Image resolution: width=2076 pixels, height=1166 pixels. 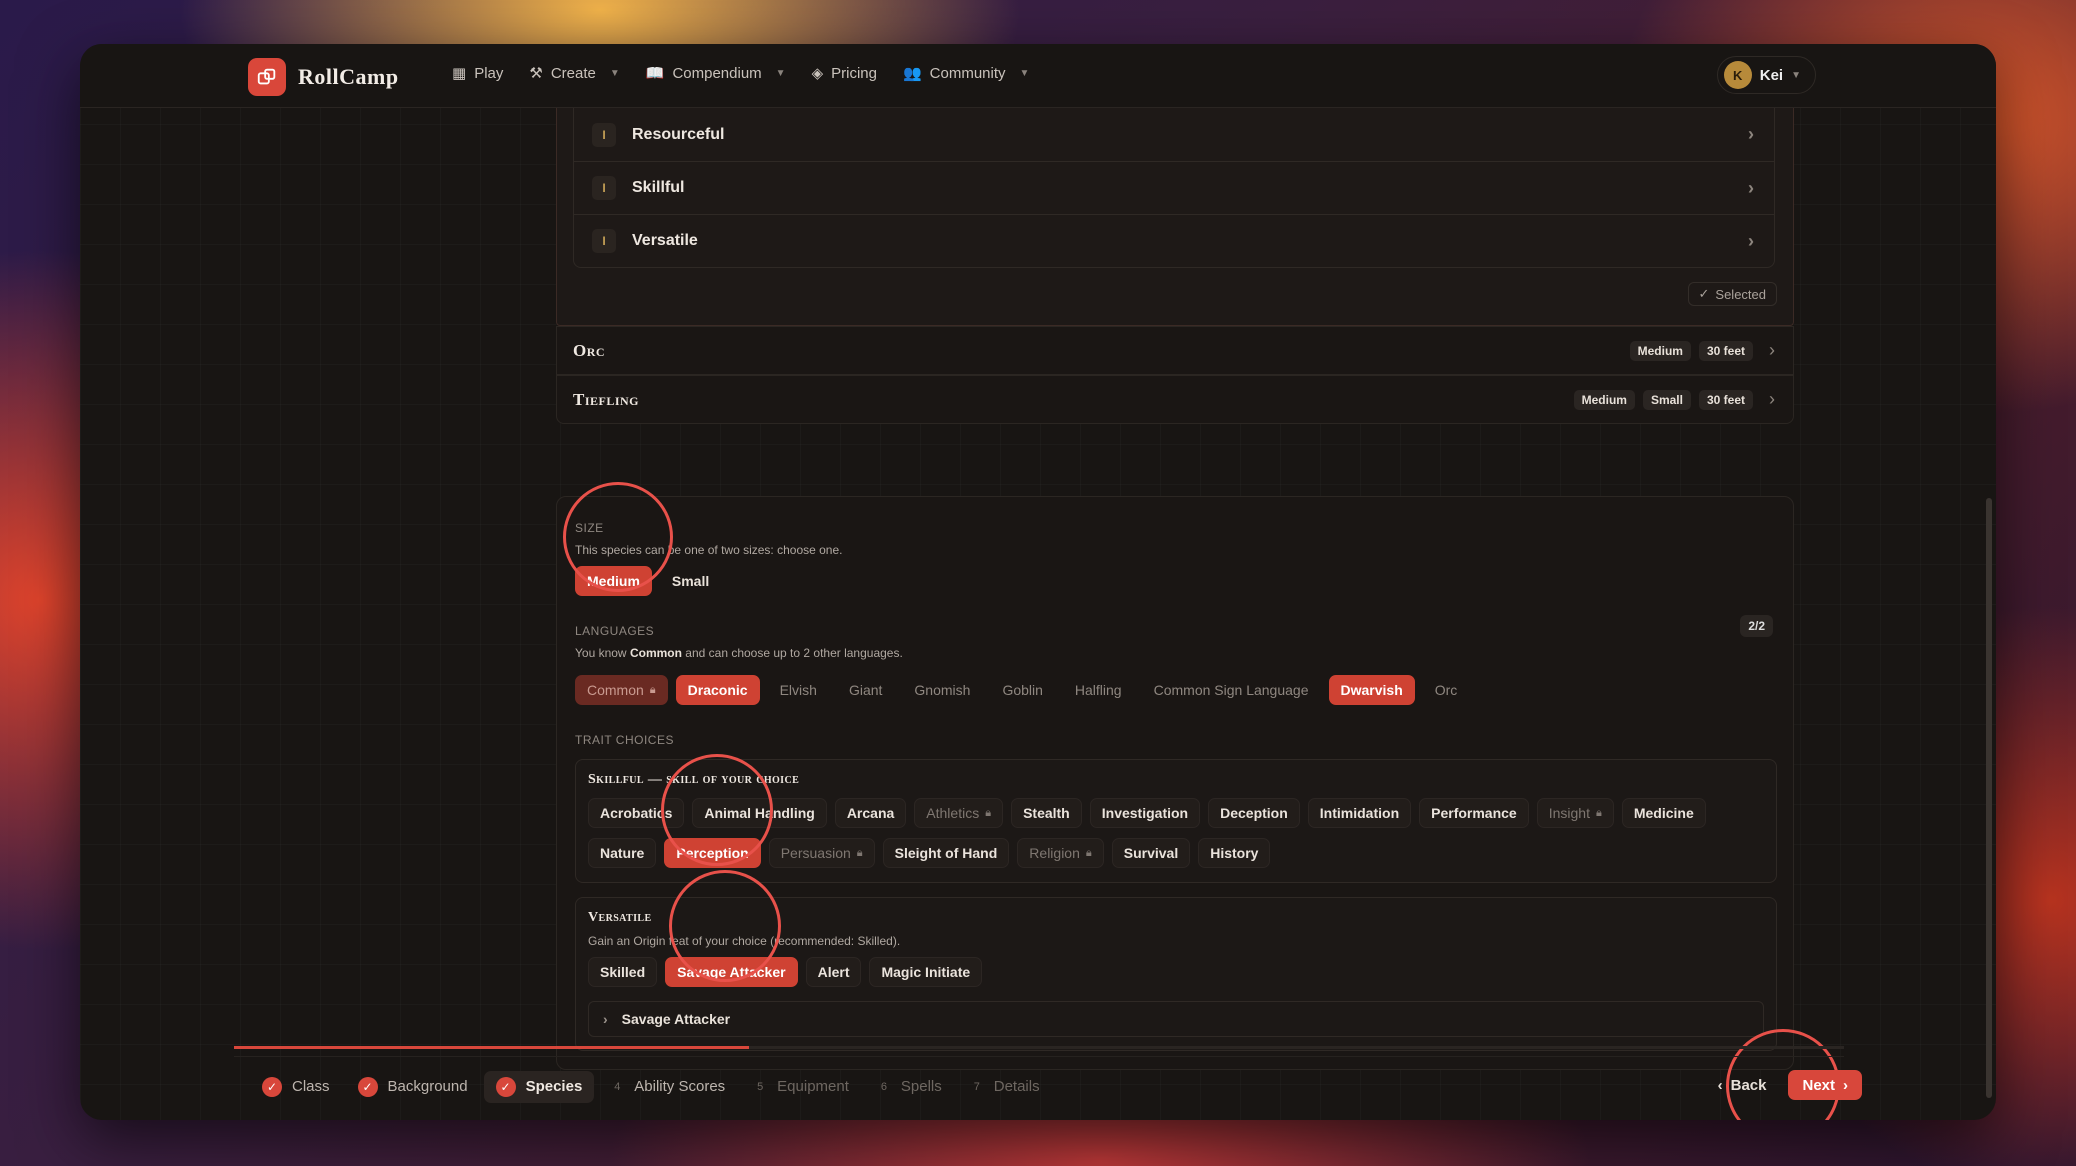 What do you see at coordinates (815, 853) in the screenshot?
I see `skill-label: Persuasion` at bounding box center [815, 853].